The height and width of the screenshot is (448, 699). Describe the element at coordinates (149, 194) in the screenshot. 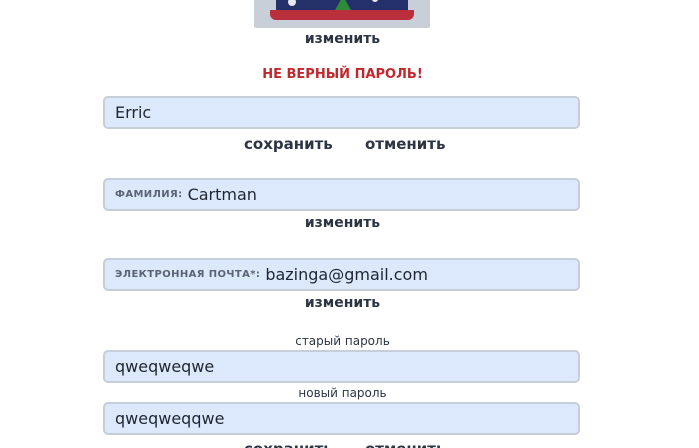

I see `last-name-label: ФАМИЛИЯ:` at that location.